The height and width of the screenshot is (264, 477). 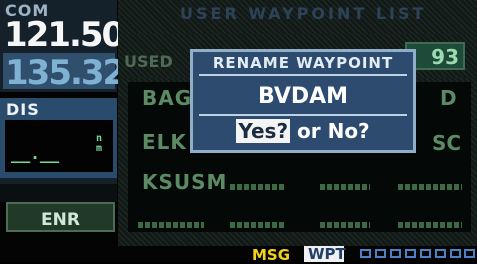 What do you see at coordinates (271, 255) in the screenshot?
I see `msg-annunciator: MSG` at bounding box center [271, 255].